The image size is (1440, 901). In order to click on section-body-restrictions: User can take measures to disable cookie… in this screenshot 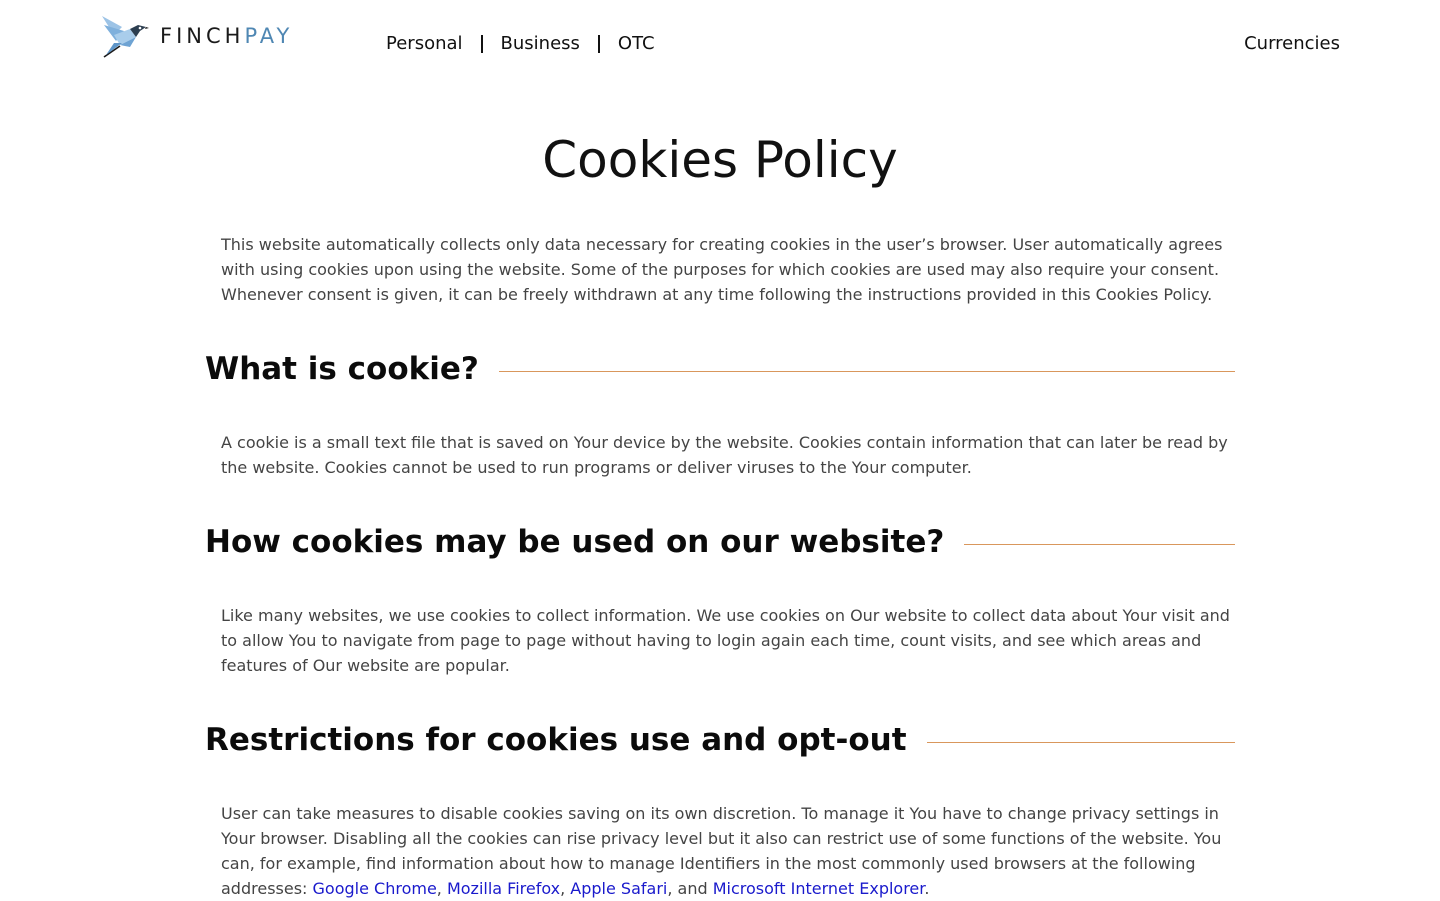, I will do `click(726, 851)`.